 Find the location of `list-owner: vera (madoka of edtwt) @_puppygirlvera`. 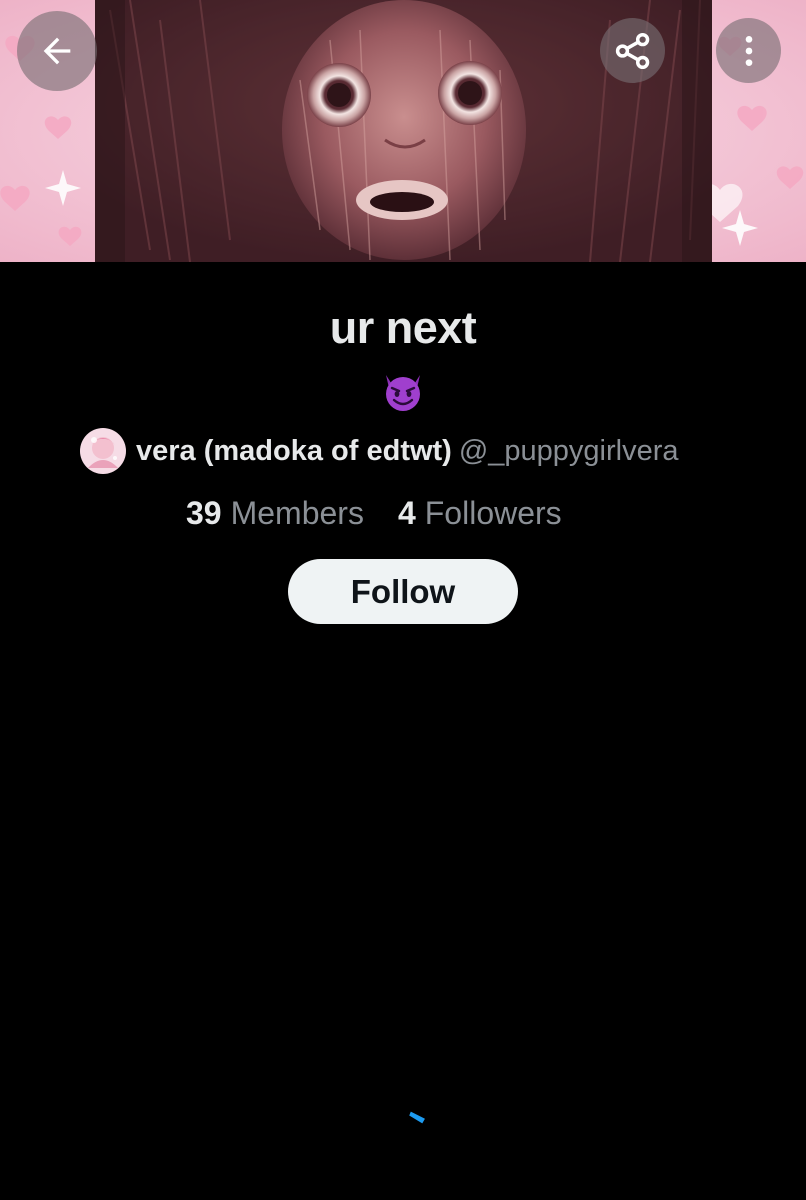

list-owner: vera (madoka of edtwt) @_puppygirlvera is located at coordinates (379, 451).